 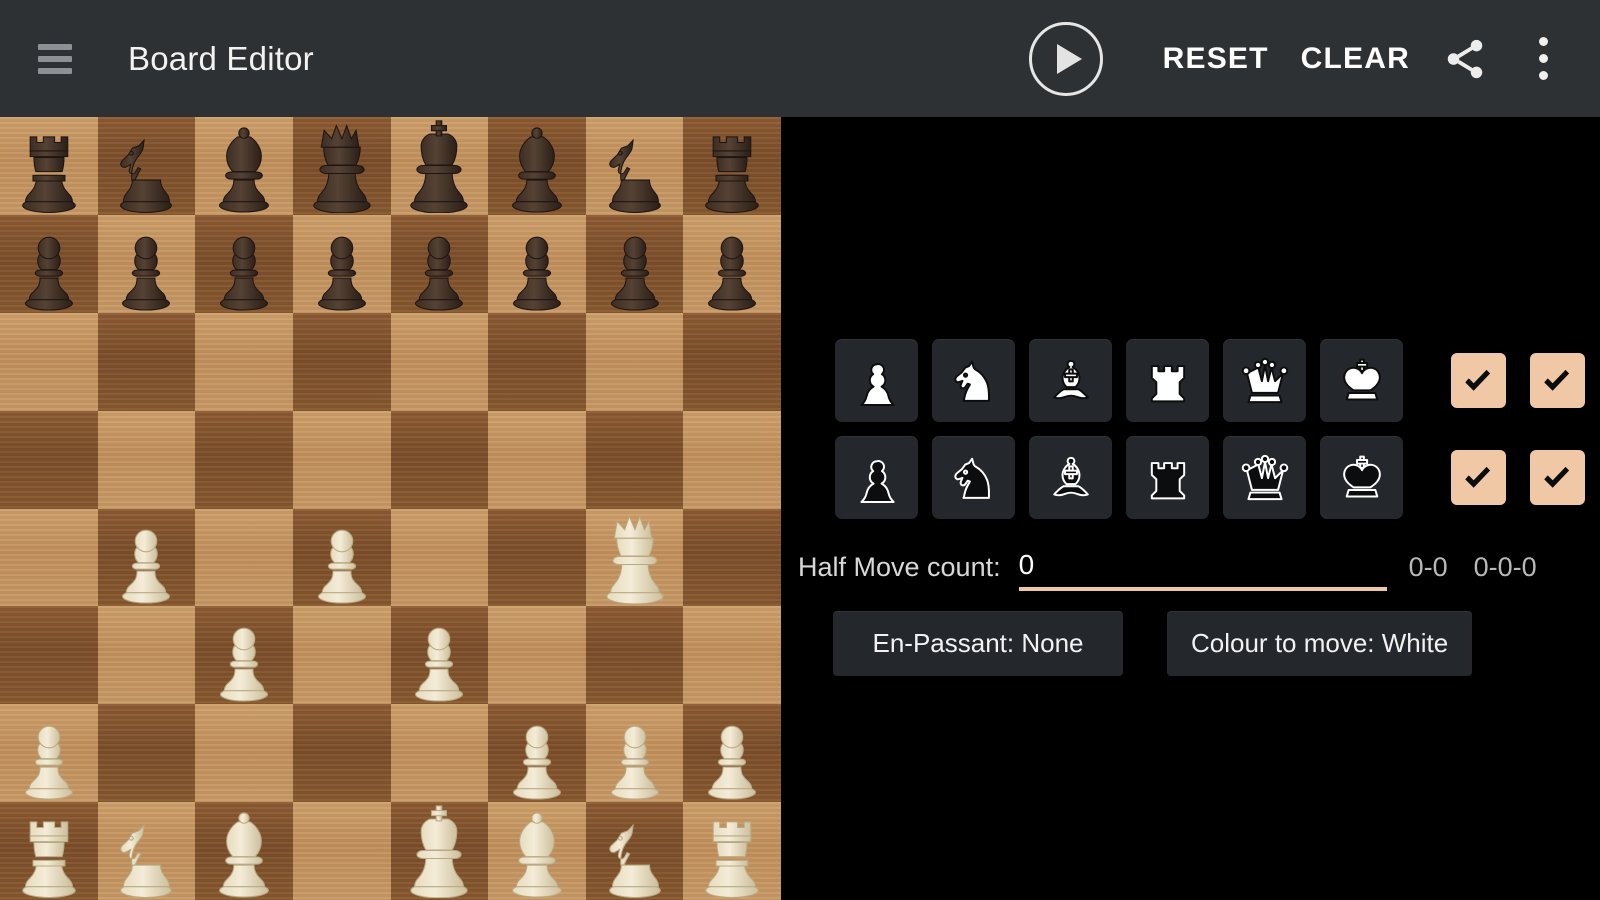 I want to click on board-square-b4, so click(x=146, y=557).